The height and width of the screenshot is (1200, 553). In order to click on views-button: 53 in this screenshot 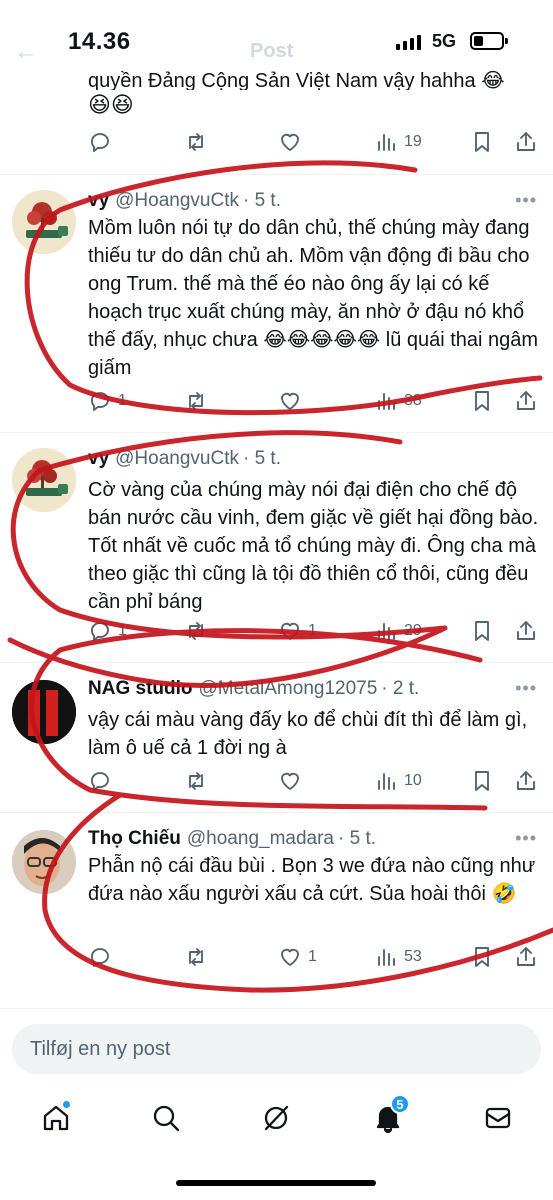, I will do `click(398, 957)`.